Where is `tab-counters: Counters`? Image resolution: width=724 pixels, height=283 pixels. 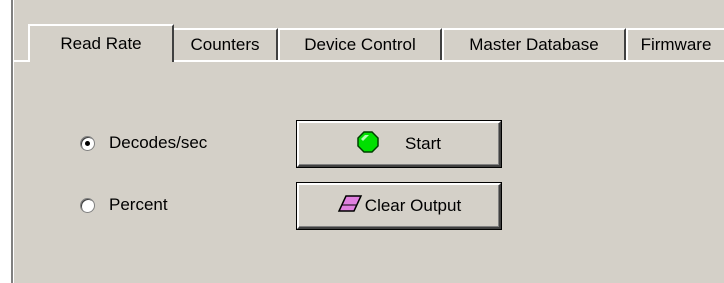
tab-counters: Counters is located at coordinates (225, 44).